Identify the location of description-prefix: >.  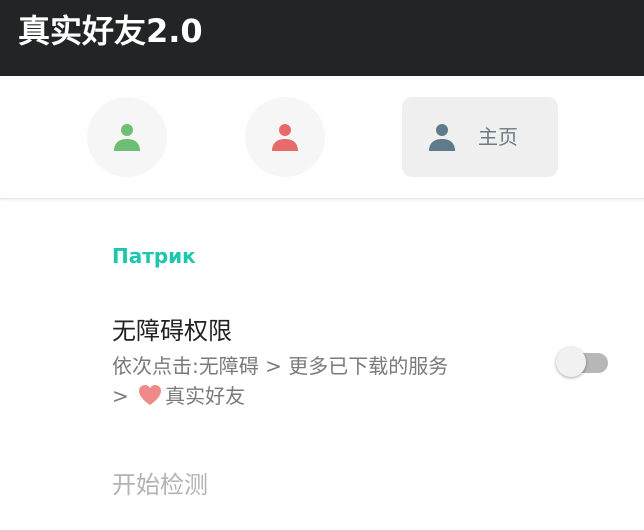
(120, 396).